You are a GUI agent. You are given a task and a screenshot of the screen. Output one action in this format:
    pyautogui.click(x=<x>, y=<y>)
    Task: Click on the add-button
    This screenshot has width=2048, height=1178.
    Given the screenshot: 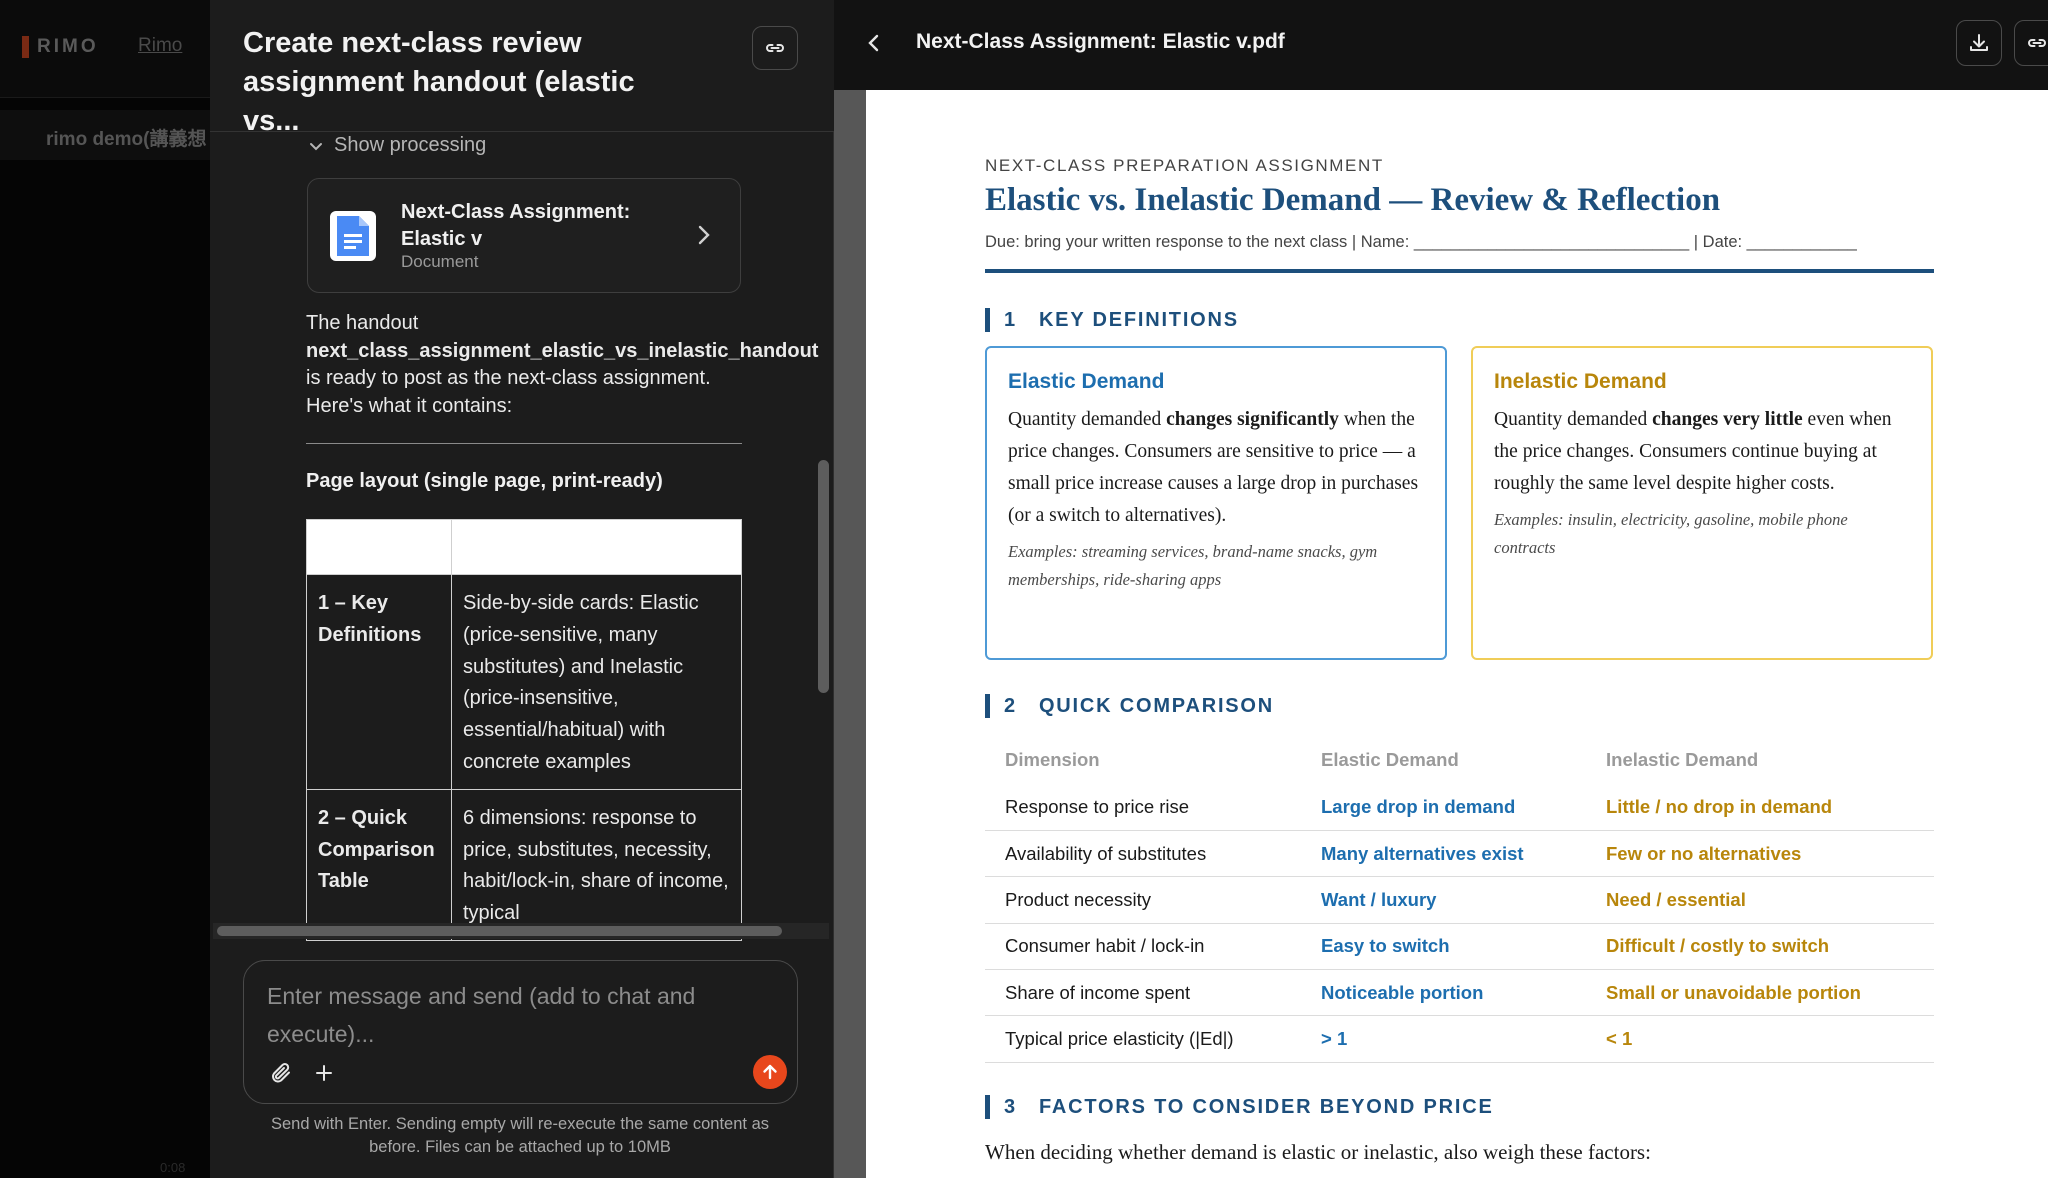 What is the action you would take?
    pyautogui.click(x=324, y=1073)
    